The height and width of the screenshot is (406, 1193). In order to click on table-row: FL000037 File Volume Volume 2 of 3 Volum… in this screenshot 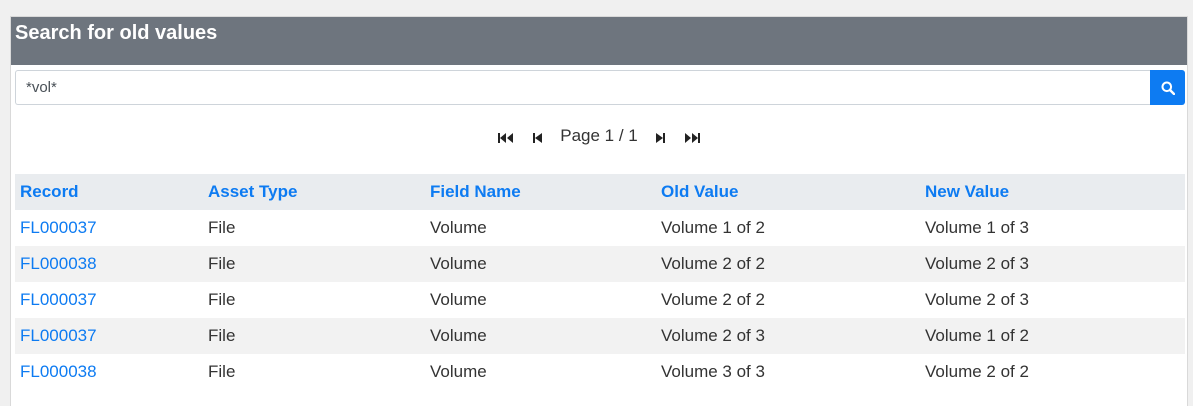, I will do `click(600, 336)`.